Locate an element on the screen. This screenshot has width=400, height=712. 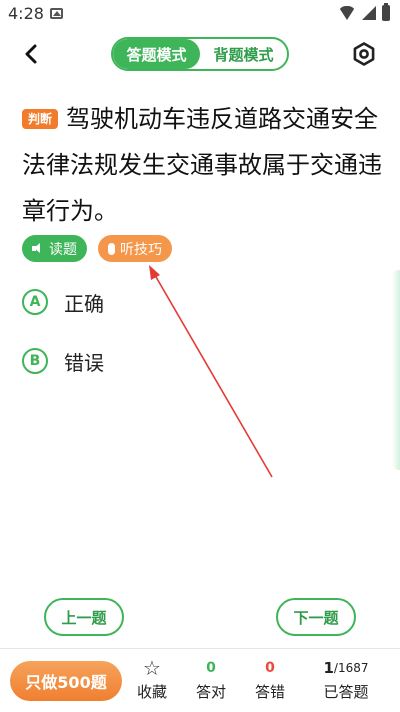
favorite-button: ☆ 收藏 is located at coordinates (152, 679).